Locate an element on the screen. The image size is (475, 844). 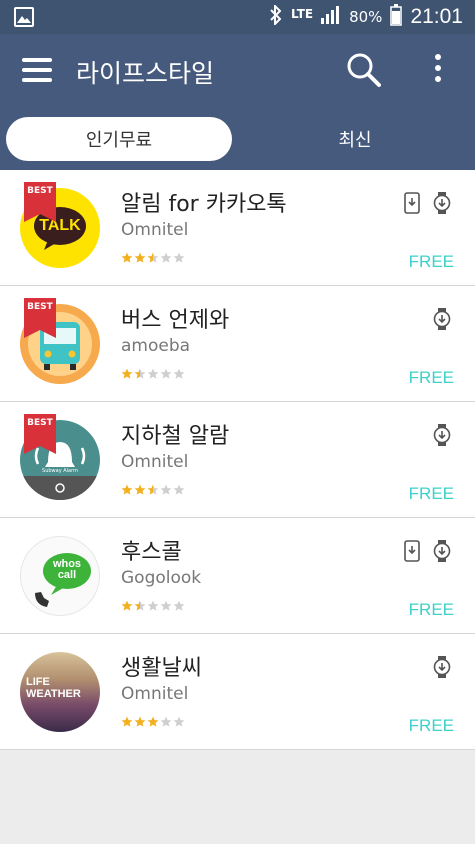
list-item: whos call 후스콜 Gogolook FREE is located at coordinates (237, 576).